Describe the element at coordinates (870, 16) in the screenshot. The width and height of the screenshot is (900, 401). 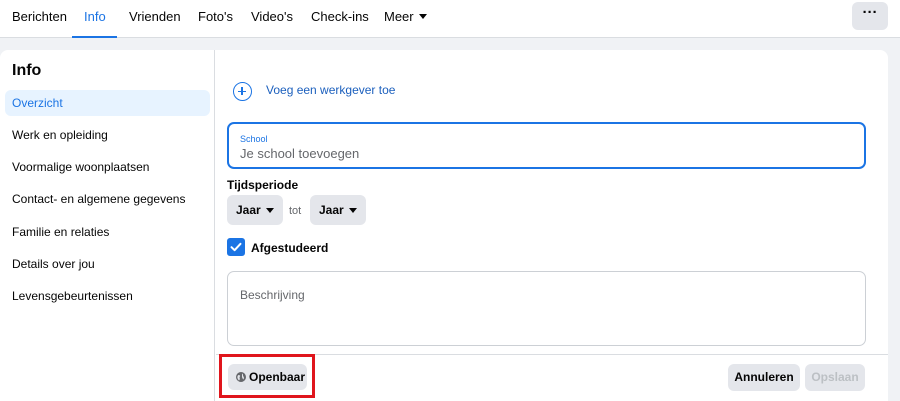
I see `more-options-button: ···` at that location.